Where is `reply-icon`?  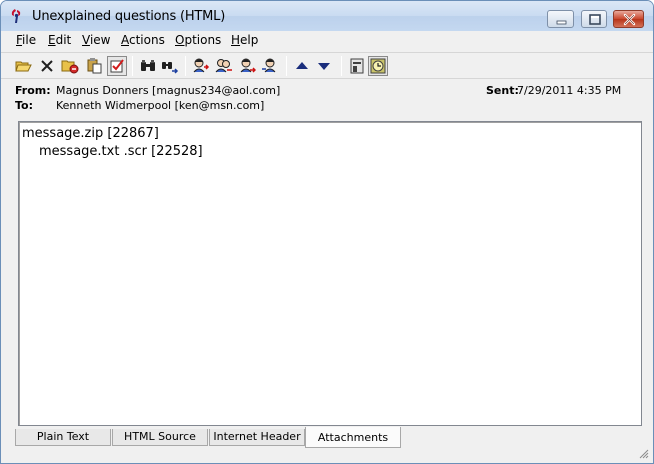 reply-icon is located at coordinates (201, 66).